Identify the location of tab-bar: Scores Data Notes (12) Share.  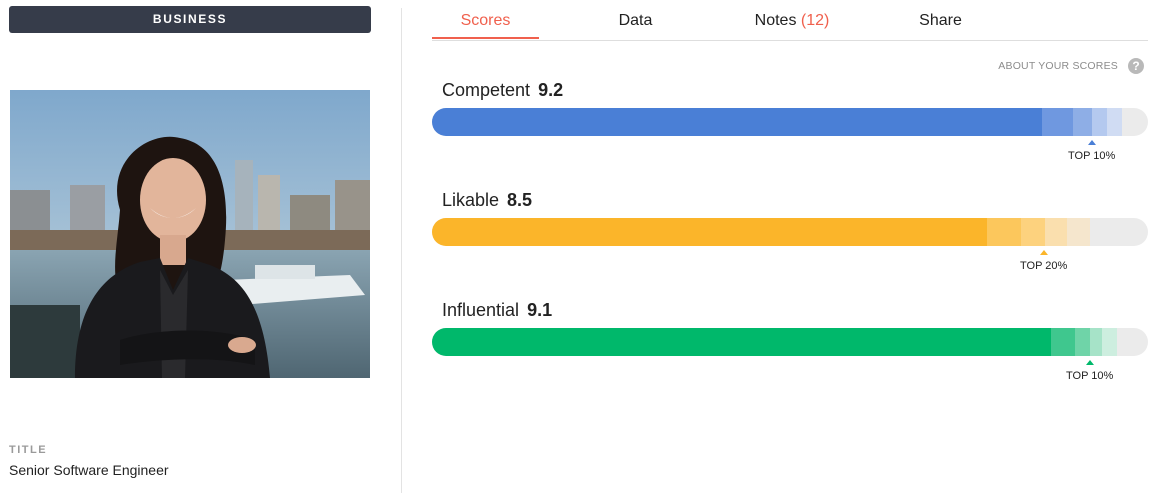
(790, 20).